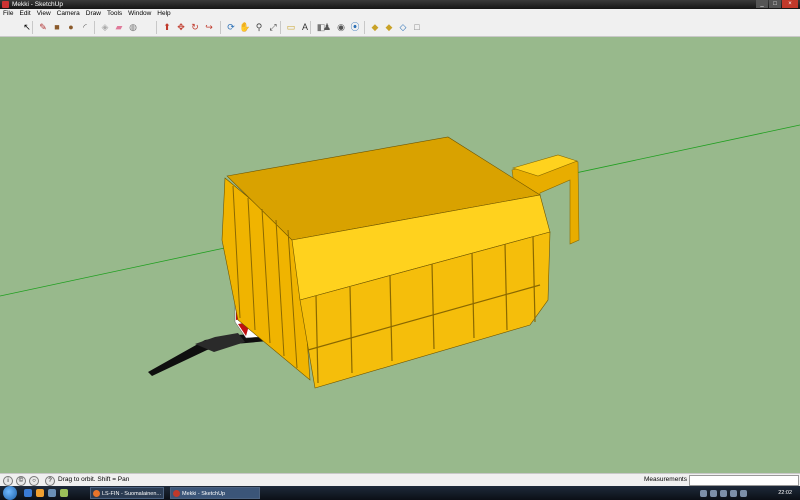  I want to click on quicklaunch-firefox-icon, so click(40, 493).